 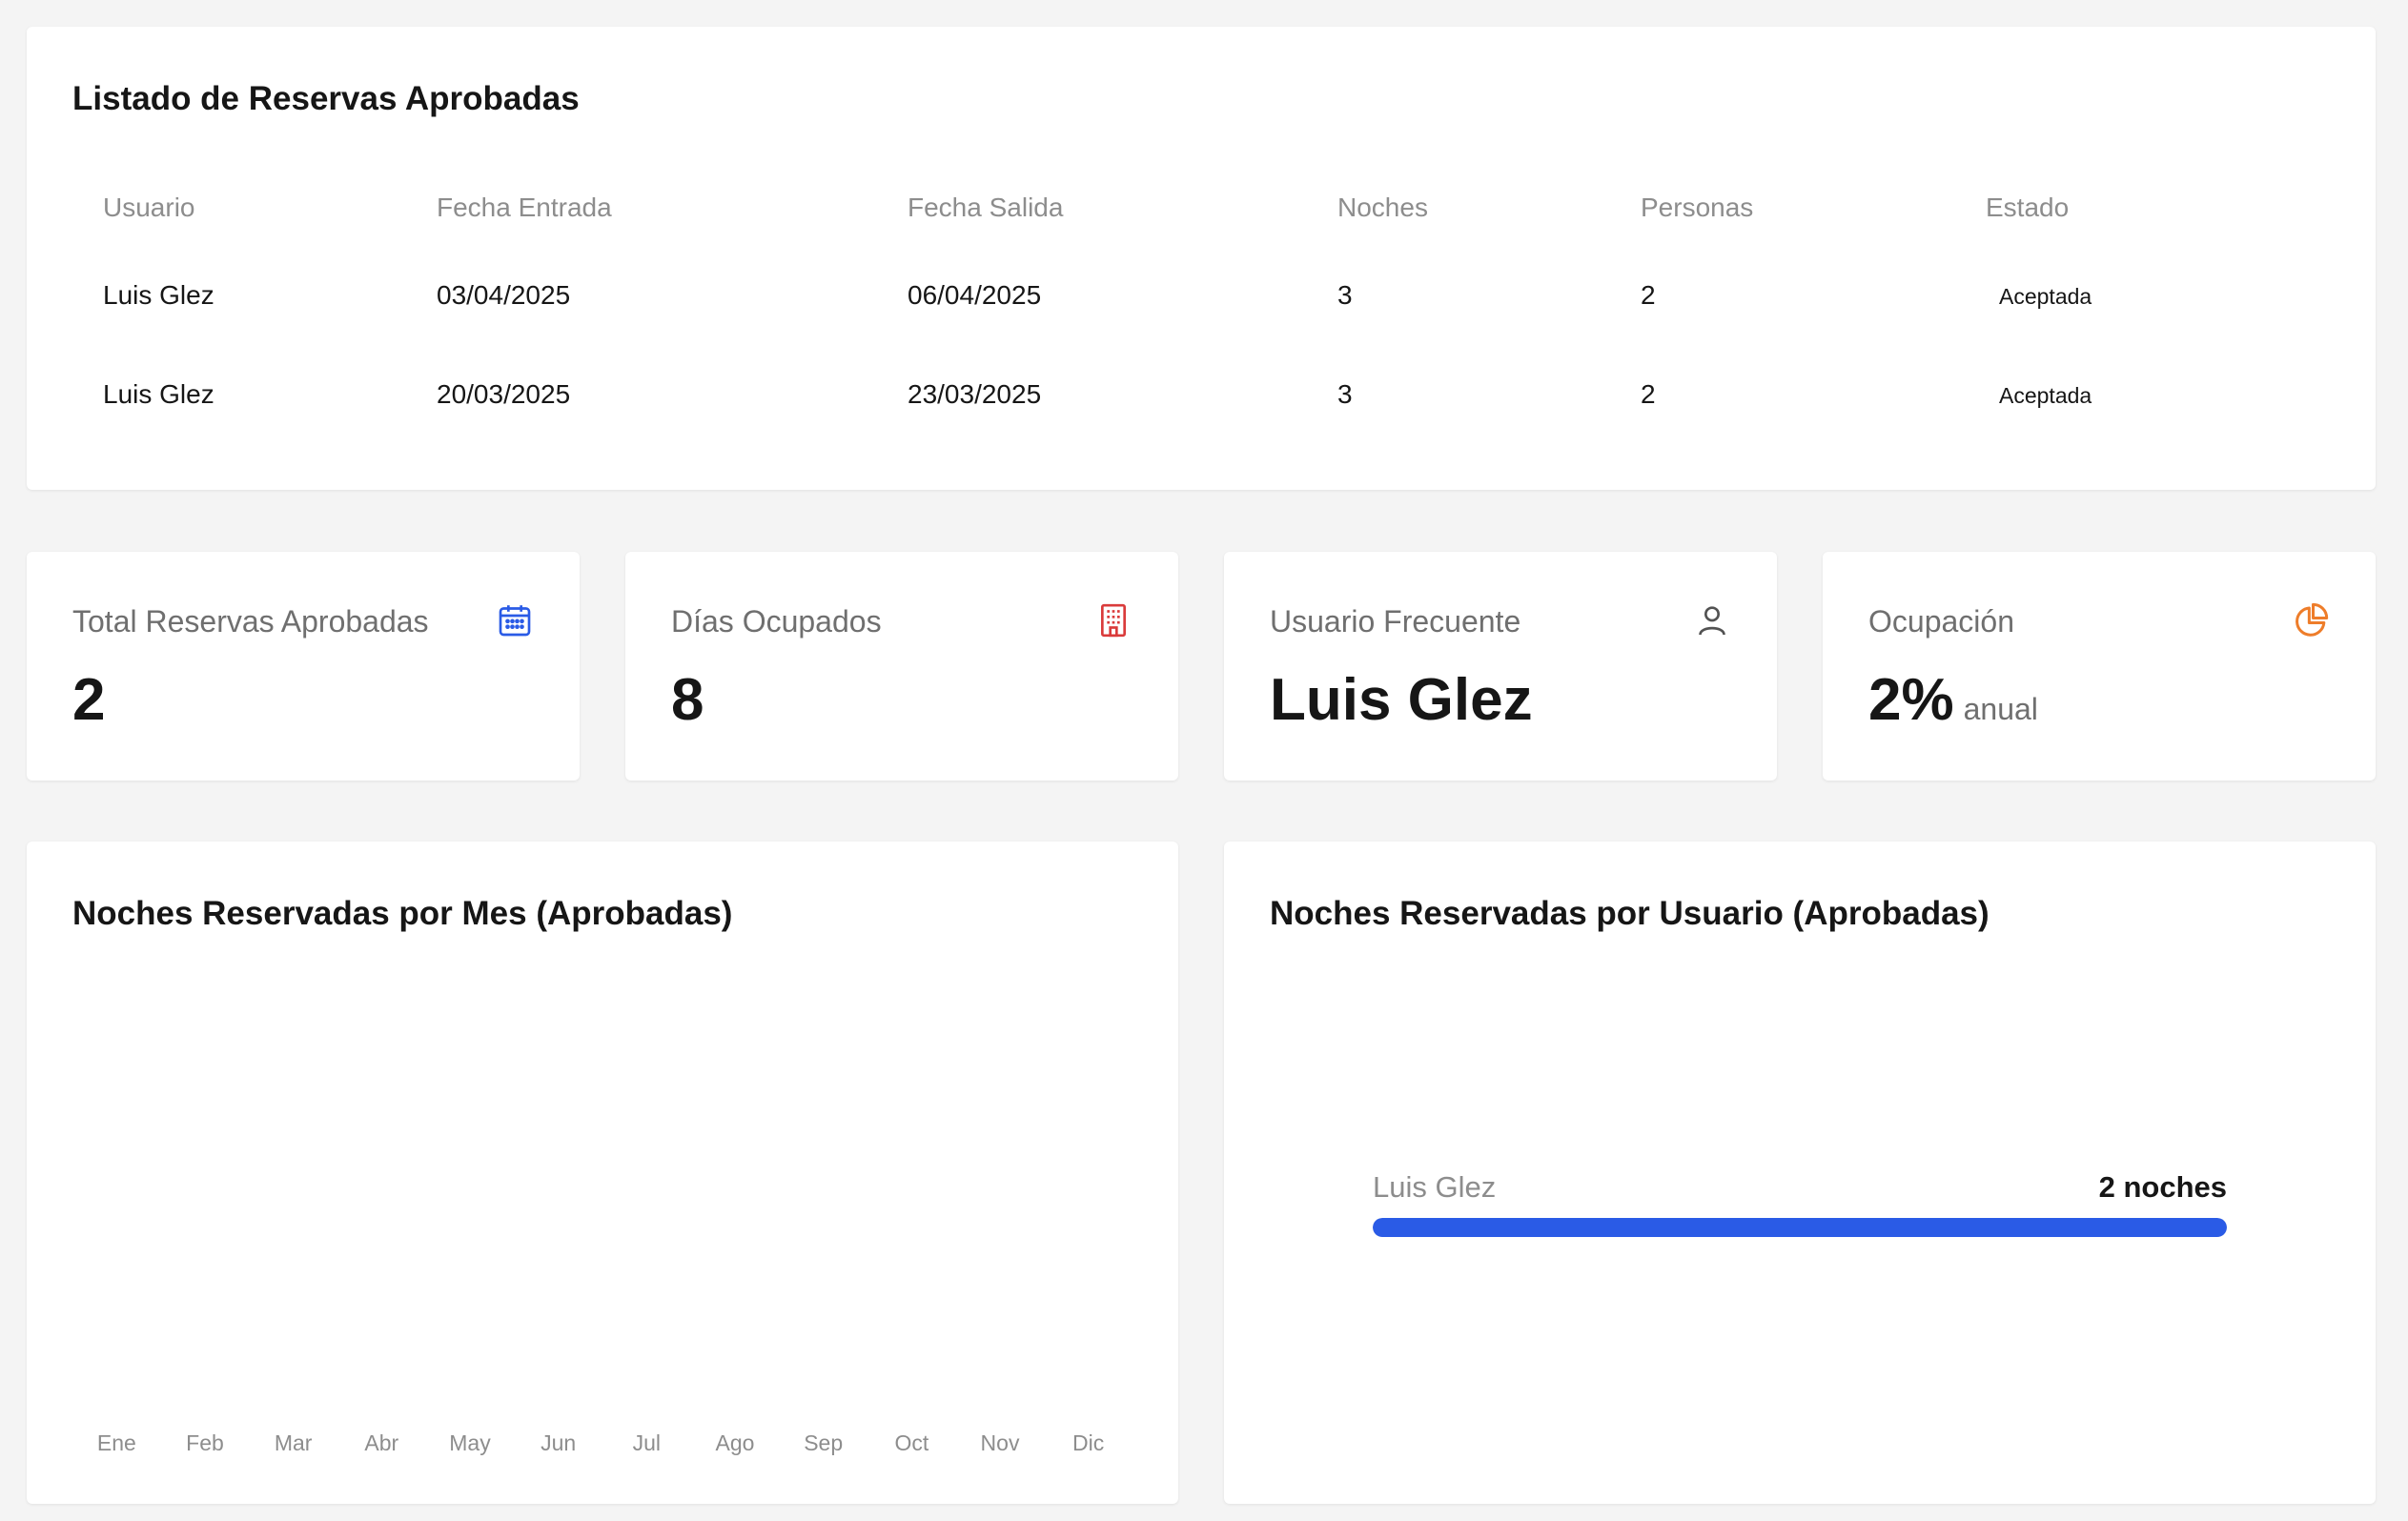 What do you see at coordinates (1088, 1443) in the screenshot?
I see `month-tick-label: Dic` at bounding box center [1088, 1443].